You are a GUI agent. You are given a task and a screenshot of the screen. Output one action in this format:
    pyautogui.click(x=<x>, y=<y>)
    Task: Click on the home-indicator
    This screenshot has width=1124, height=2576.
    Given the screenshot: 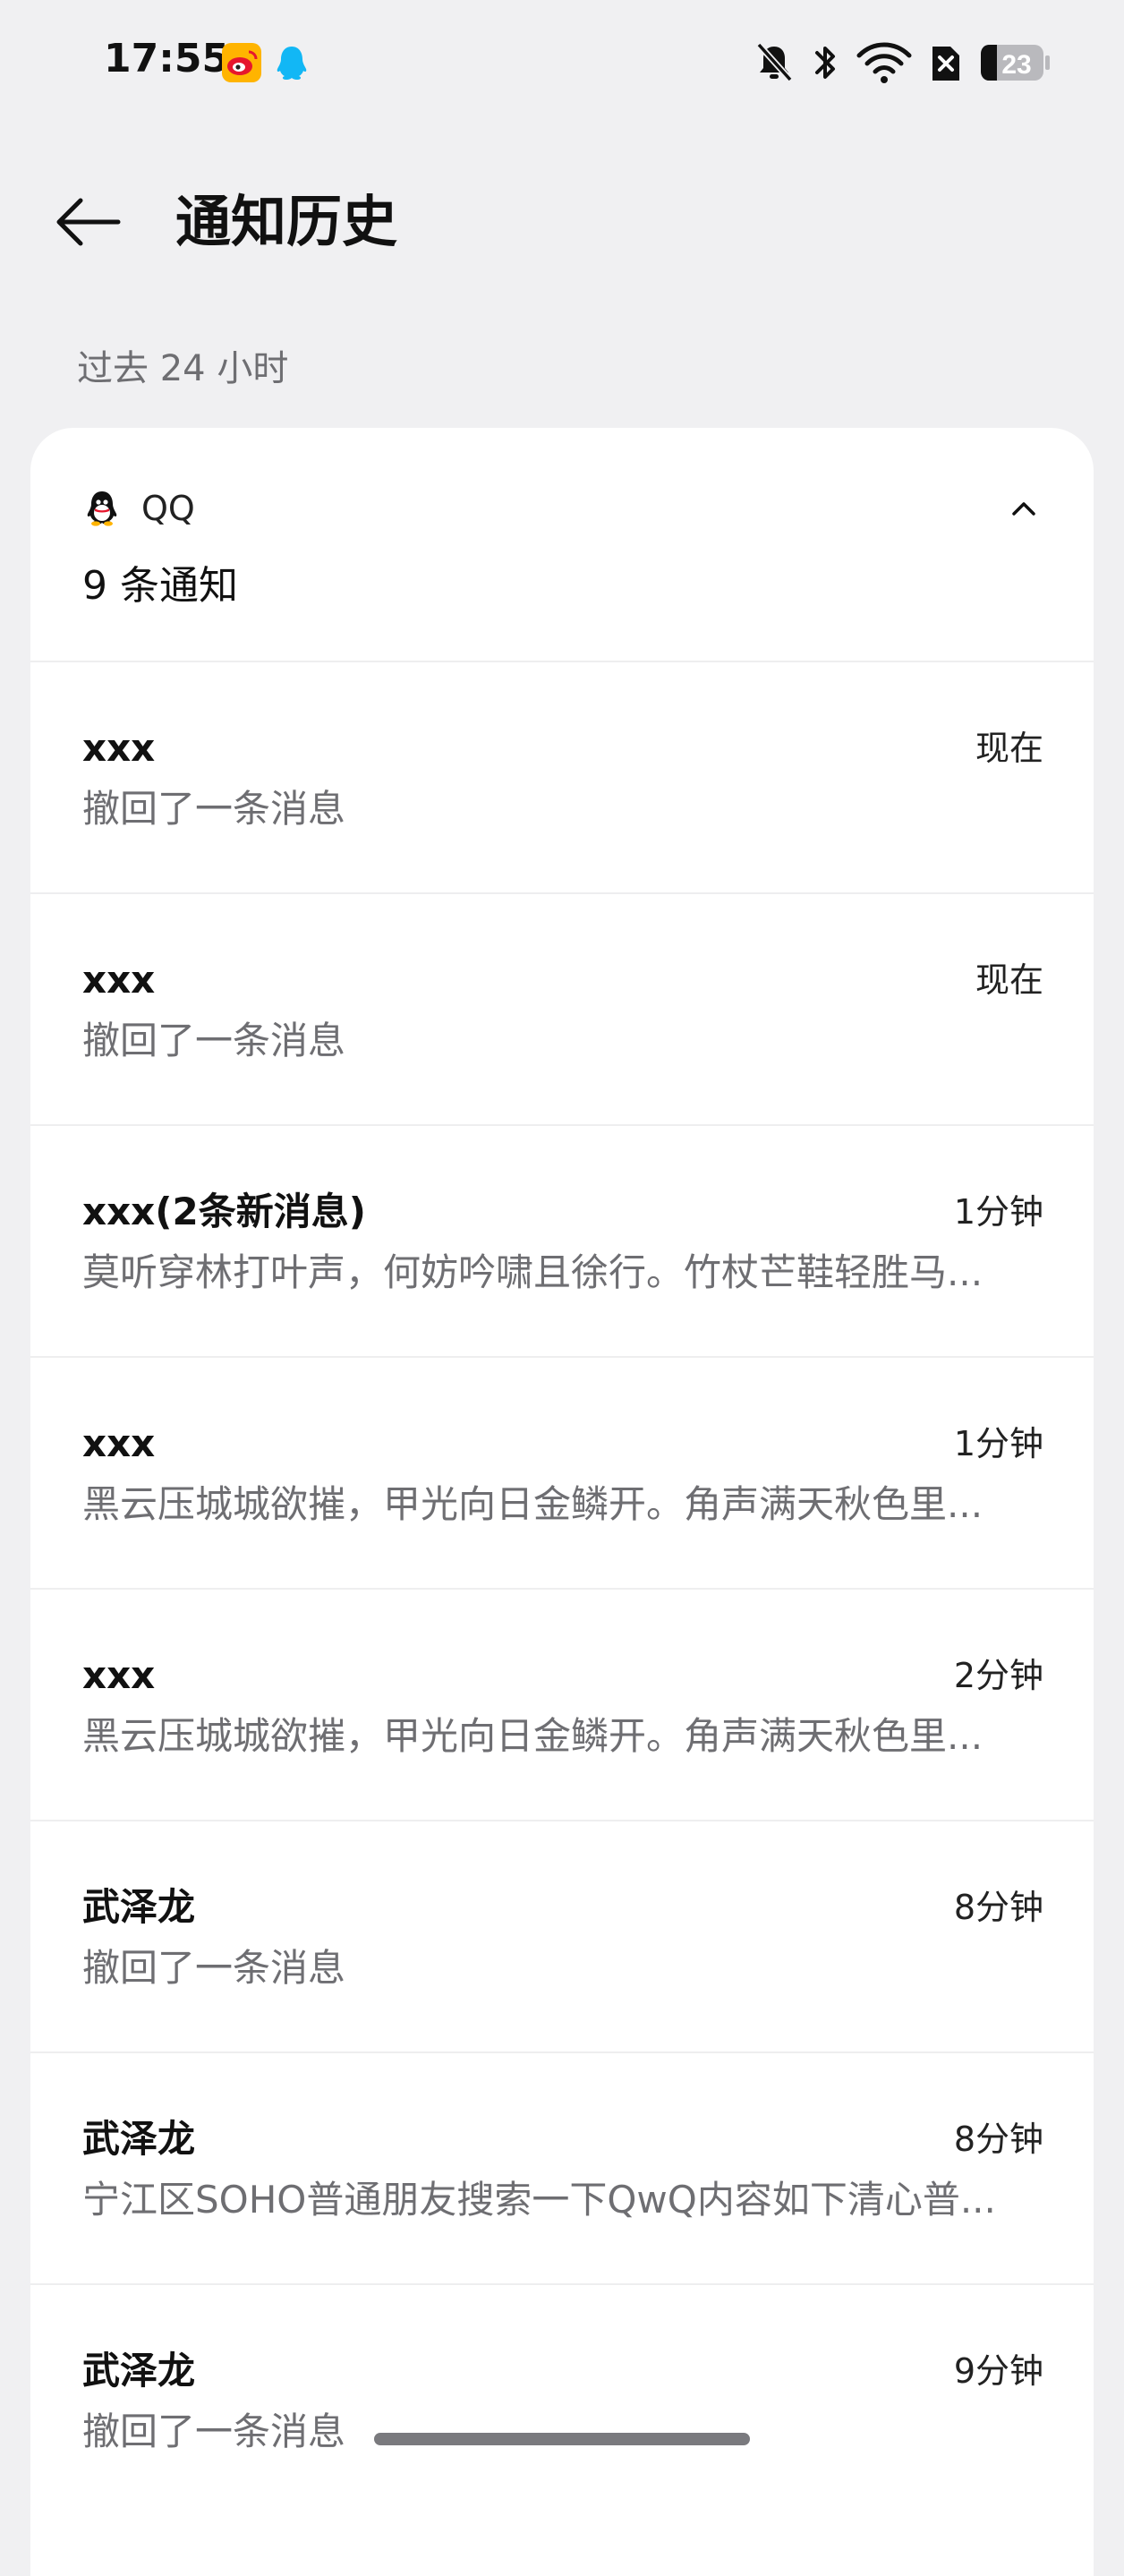 What is the action you would take?
    pyautogui.click(x=562, y=2439)
    